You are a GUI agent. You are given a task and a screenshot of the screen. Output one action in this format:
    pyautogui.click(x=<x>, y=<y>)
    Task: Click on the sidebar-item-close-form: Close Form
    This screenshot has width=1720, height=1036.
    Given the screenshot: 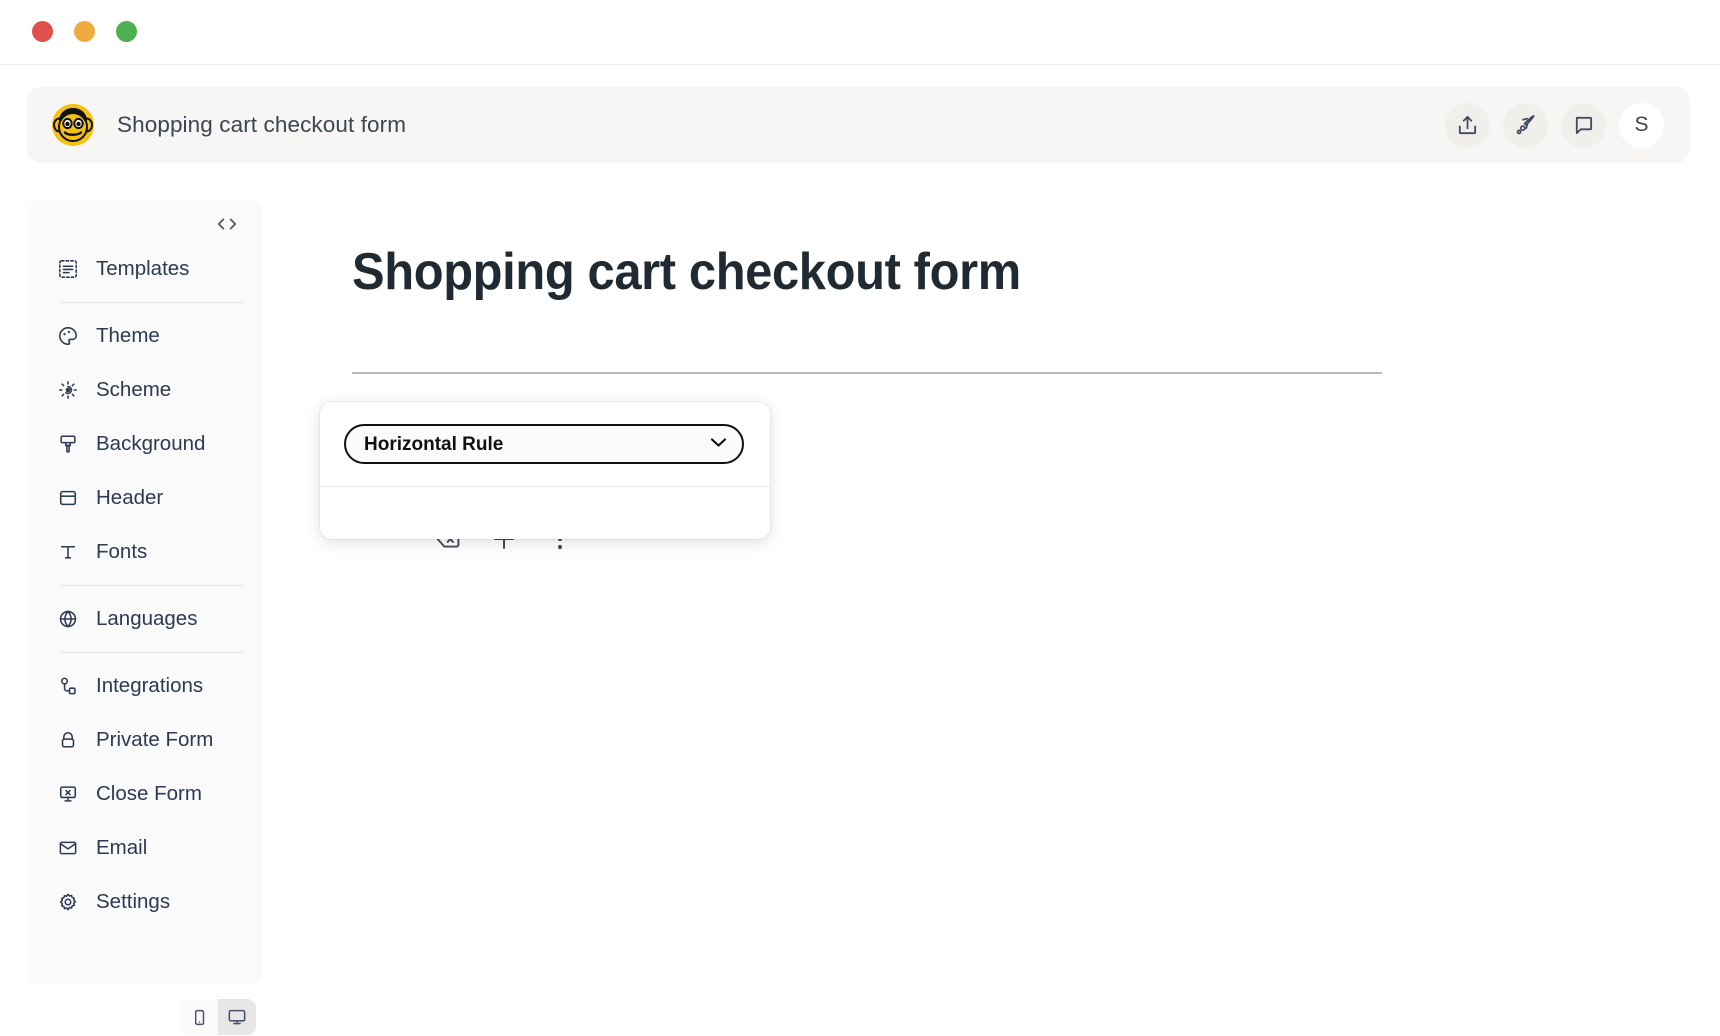 What is the action you would take?
    pyautogui.click(x=144, y=794)
    